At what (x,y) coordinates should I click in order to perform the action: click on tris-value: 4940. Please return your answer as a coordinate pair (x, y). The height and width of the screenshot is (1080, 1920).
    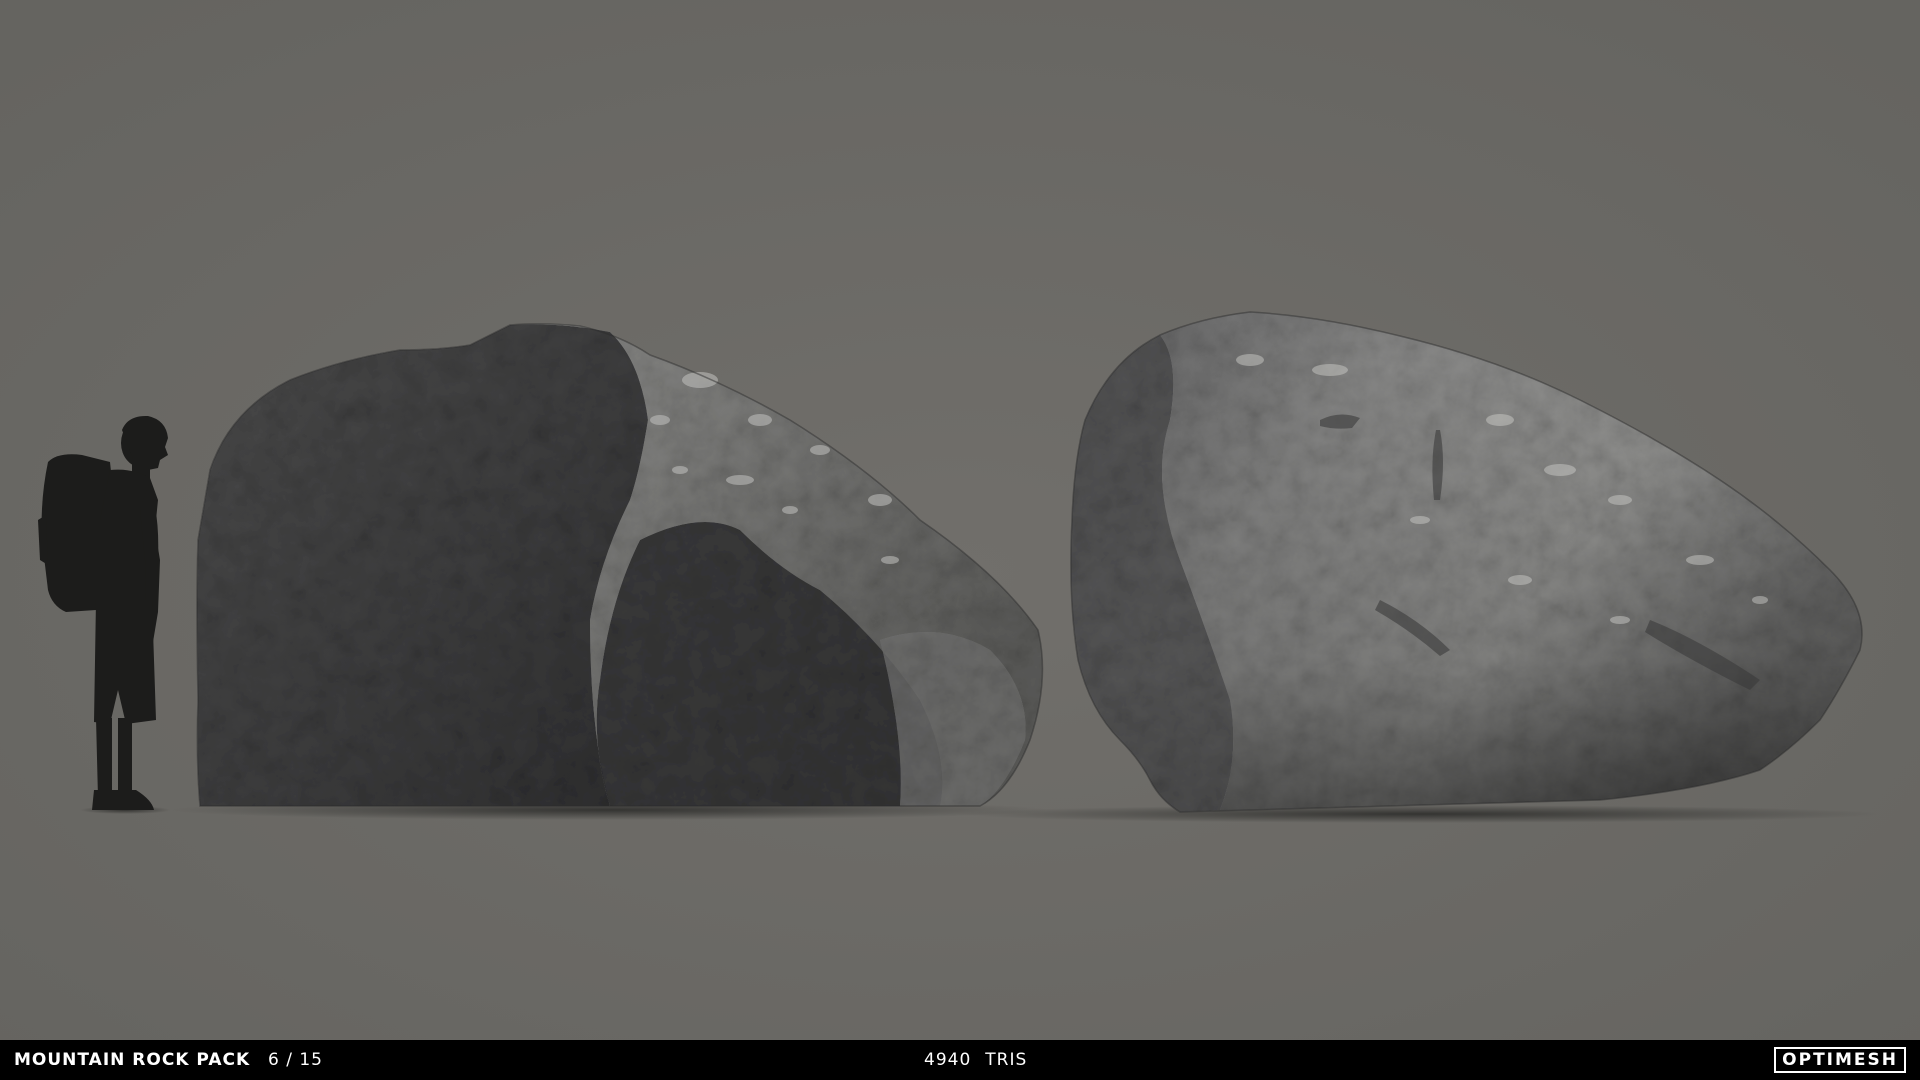
    Looking at the image, I should click on (948, 1060).